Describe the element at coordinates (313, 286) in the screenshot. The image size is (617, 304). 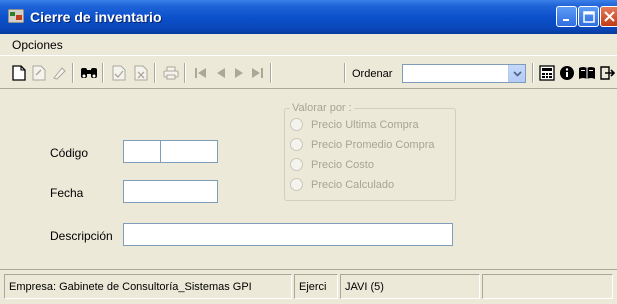
I see `status-ejerci-text: Ejerci` at that location.